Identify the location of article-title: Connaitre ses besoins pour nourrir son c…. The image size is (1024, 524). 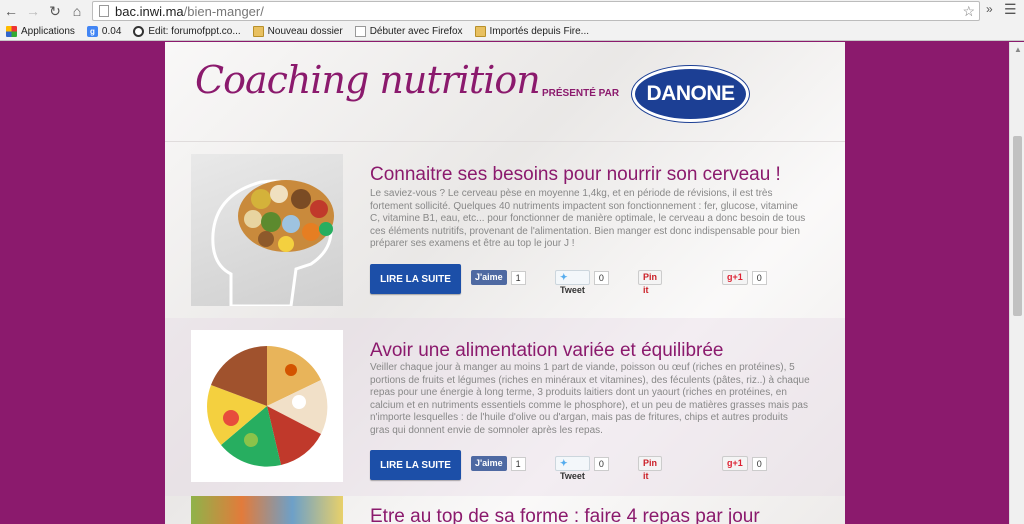
(575, 175).